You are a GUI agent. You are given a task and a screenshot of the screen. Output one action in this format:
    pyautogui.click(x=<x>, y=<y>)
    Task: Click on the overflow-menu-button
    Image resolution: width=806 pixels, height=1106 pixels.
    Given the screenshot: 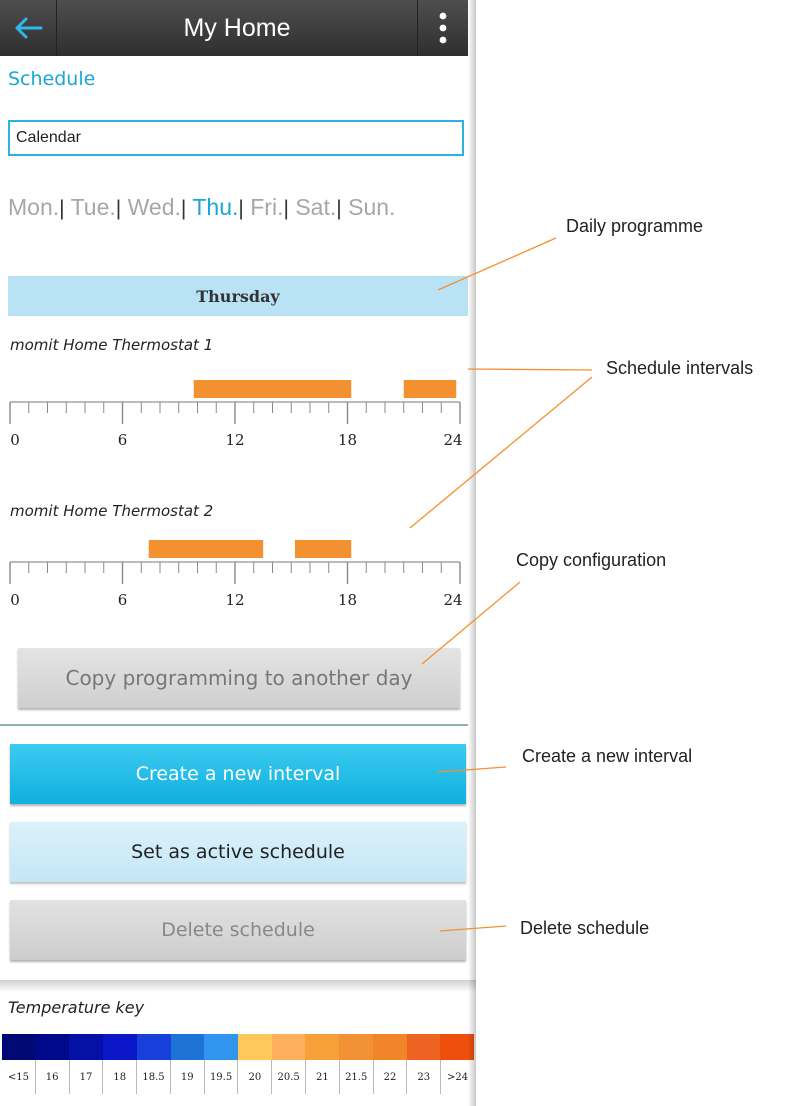 What is the action you would take?
    pyautogui.click(x=442, y=28)
    